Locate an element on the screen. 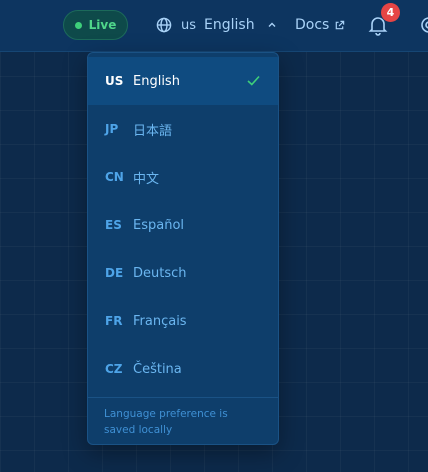  docs-link: Docs is located at coordinates (320, 25).